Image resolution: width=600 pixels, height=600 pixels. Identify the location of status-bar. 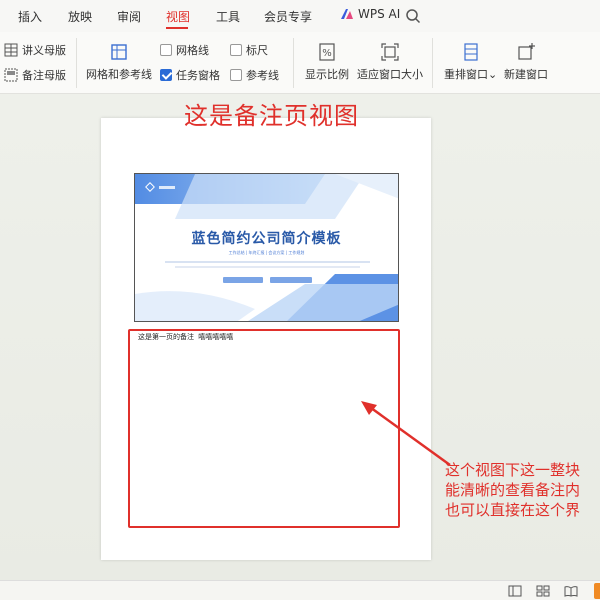
(300, 590).